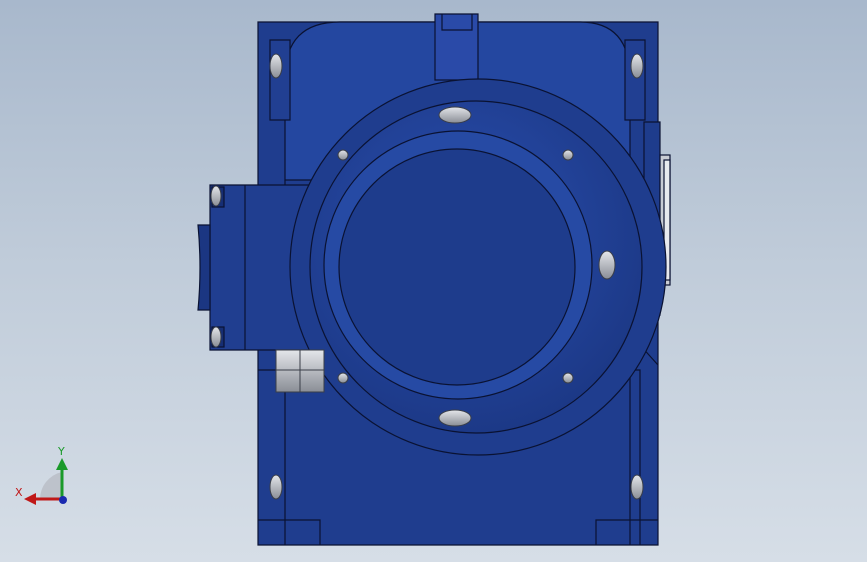 This screenshot has height=562, width=867. Describe the element at coordinates (607, 265) in the screenshot. I see `bolt-right` at that location.